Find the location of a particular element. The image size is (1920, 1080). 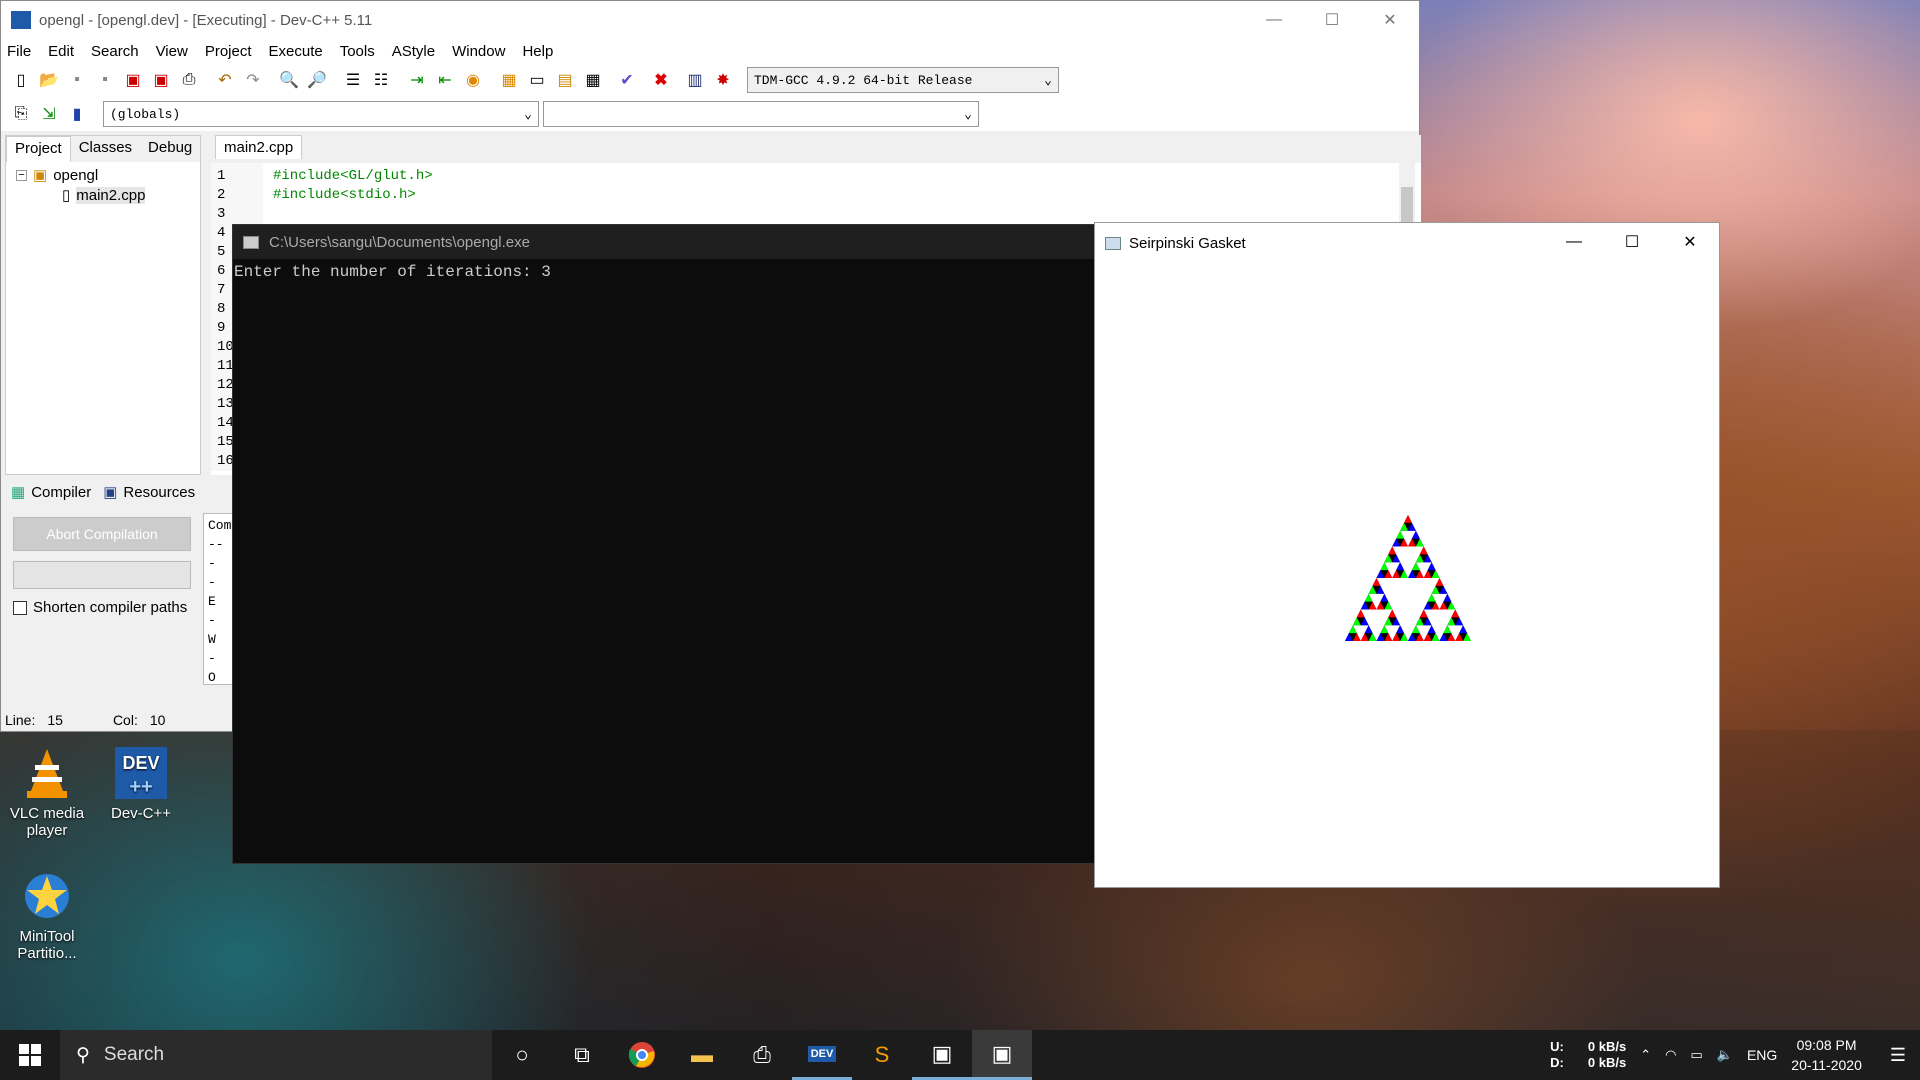

abort-compilation-button: Abort Compilation is located at coordinates (102, 534).